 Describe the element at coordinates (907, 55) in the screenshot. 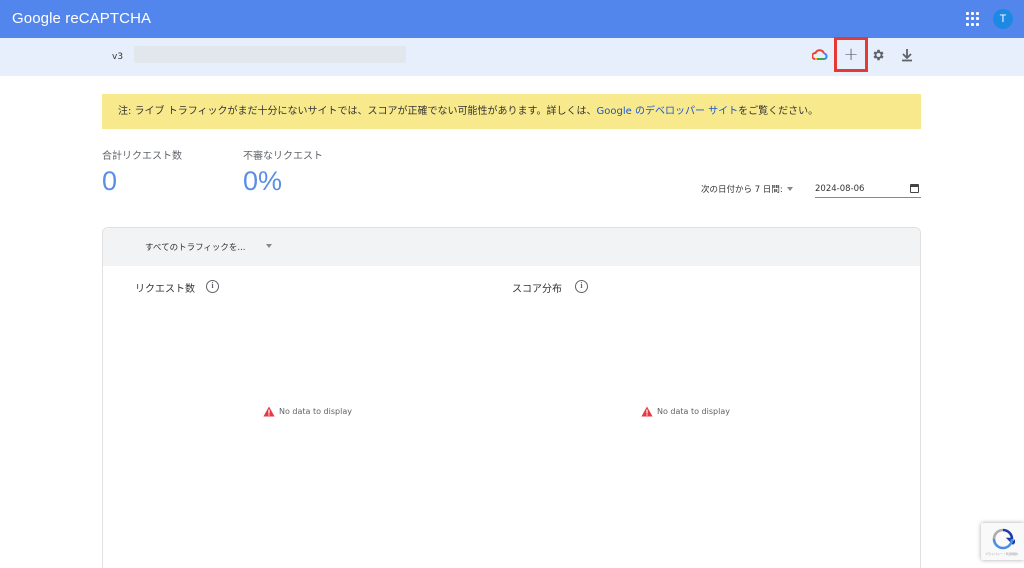

I see `download-icon` at that location.